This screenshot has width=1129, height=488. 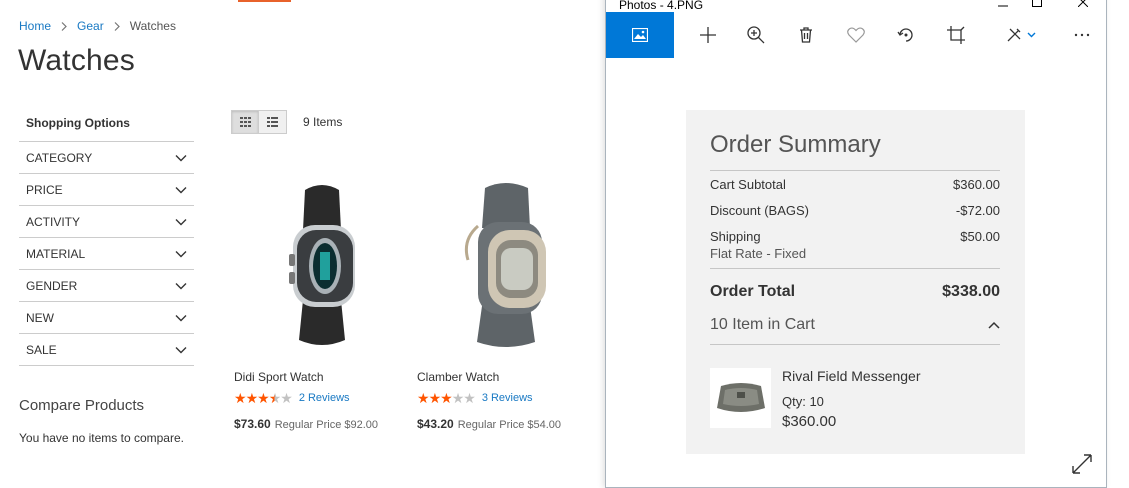 What do you see at coordinates (977, 210) in the screenshot?
I see `discount-value: -$72.00` at bounding box center [977, 210].